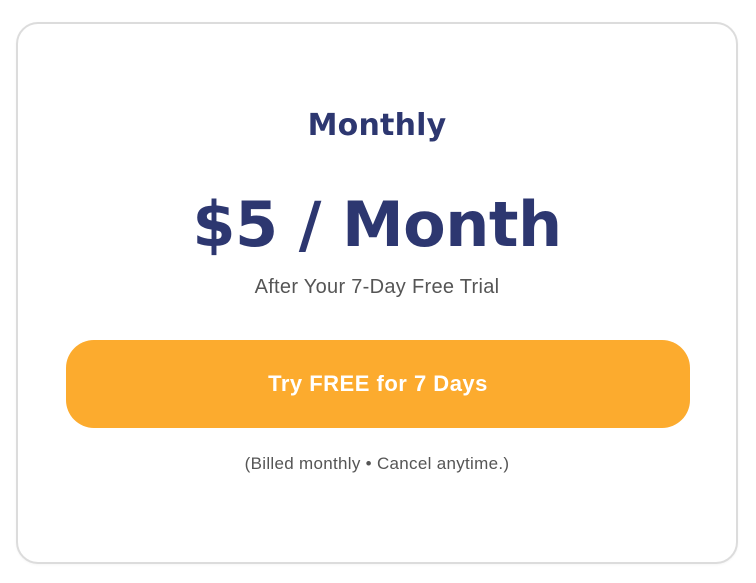  Describe the element at coordinates (377, 287) in the screenshot. I see `trial-note: After Your 7-Day Free Trial` at that location.